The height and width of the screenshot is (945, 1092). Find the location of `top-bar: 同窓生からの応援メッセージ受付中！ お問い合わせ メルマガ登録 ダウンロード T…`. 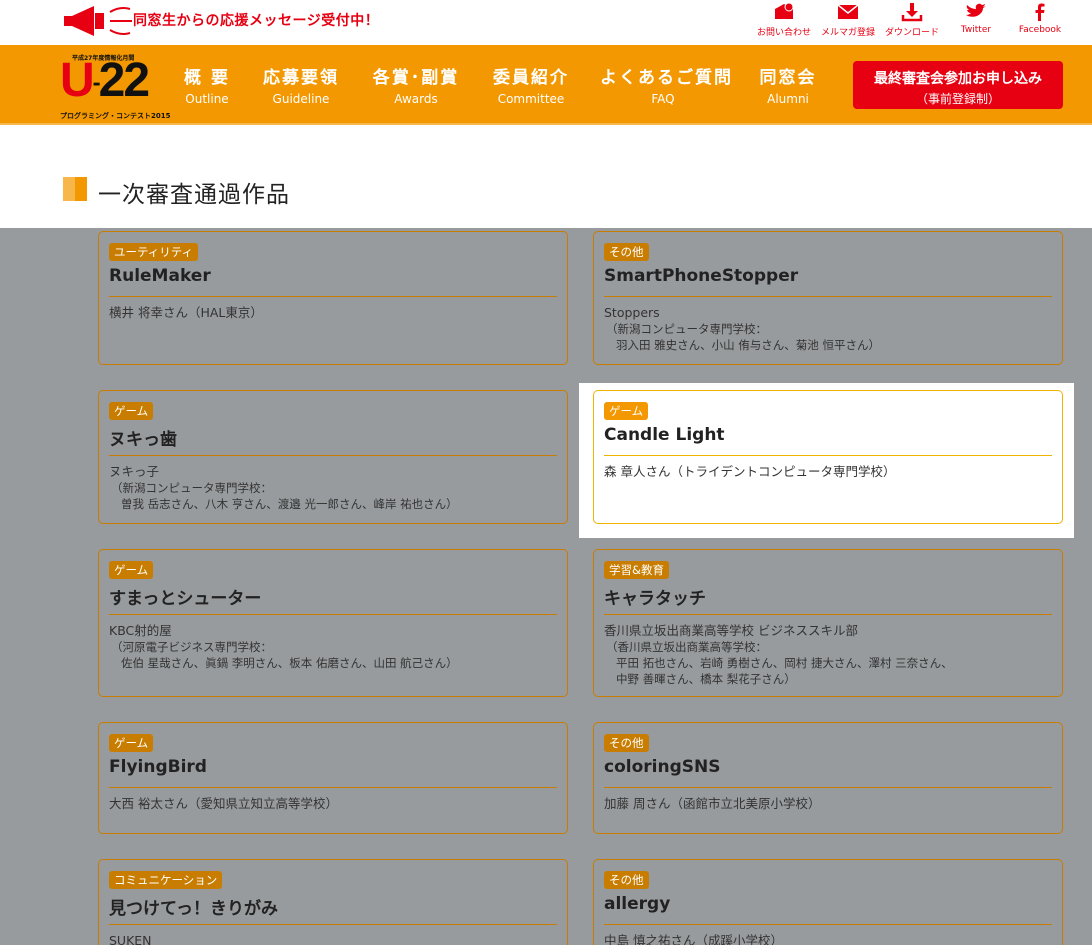

top-bar: 同窓生からの応援メッセージ受付中！ お問い合わせ メルマガ登録 ダウンロード T… is located at coordinates (546, 22).